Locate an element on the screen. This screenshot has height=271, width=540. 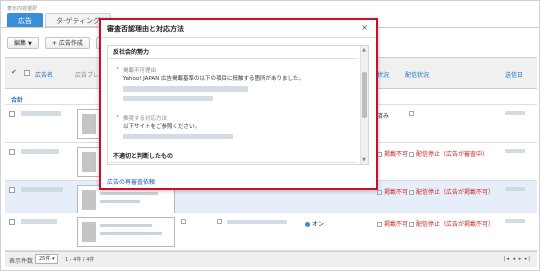
row-detail-blurred is located at coordinates (257, 222).